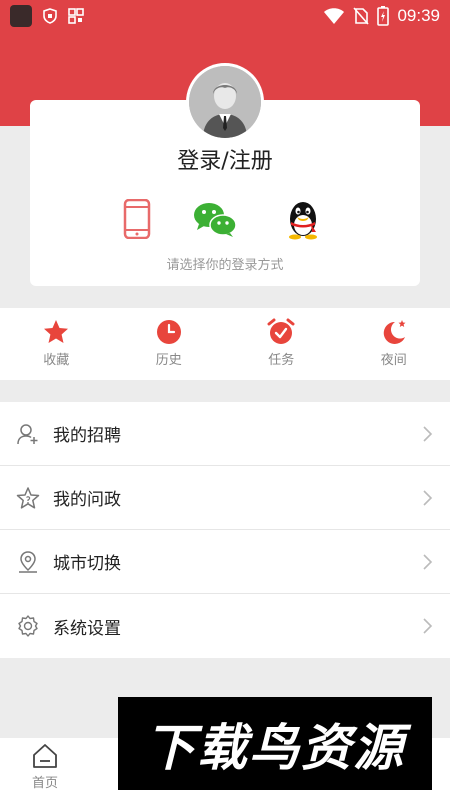  Describe the element at coordinates (225, 434) in the screenshot. I see `menu-item-recruitment: 我的招聘` at that location.